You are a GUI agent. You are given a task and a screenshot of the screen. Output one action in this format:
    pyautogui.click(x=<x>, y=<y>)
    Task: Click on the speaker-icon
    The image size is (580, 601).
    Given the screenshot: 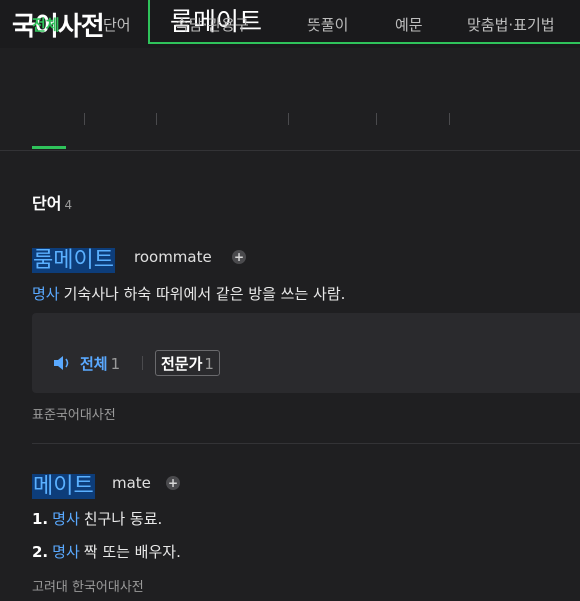 What is the action you would take?
    pyautogui.click(x=63, y=363)
    